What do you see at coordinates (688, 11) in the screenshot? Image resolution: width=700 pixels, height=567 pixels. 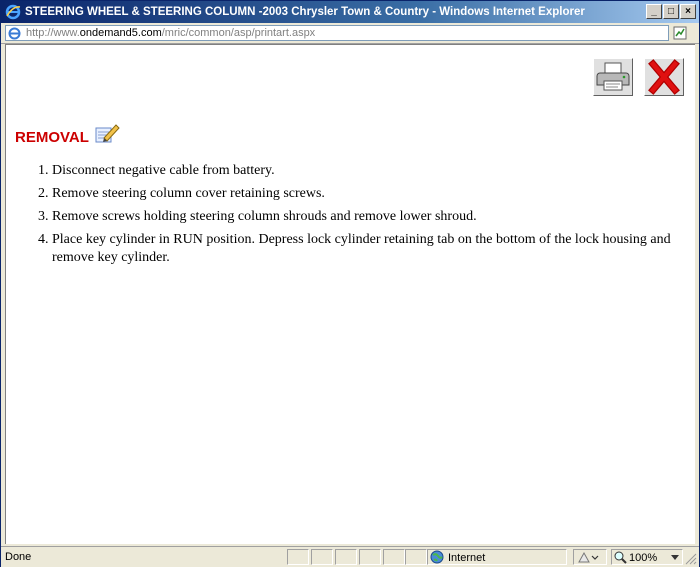 I see `close-window-button: ×` at bounding box center [688, 11].